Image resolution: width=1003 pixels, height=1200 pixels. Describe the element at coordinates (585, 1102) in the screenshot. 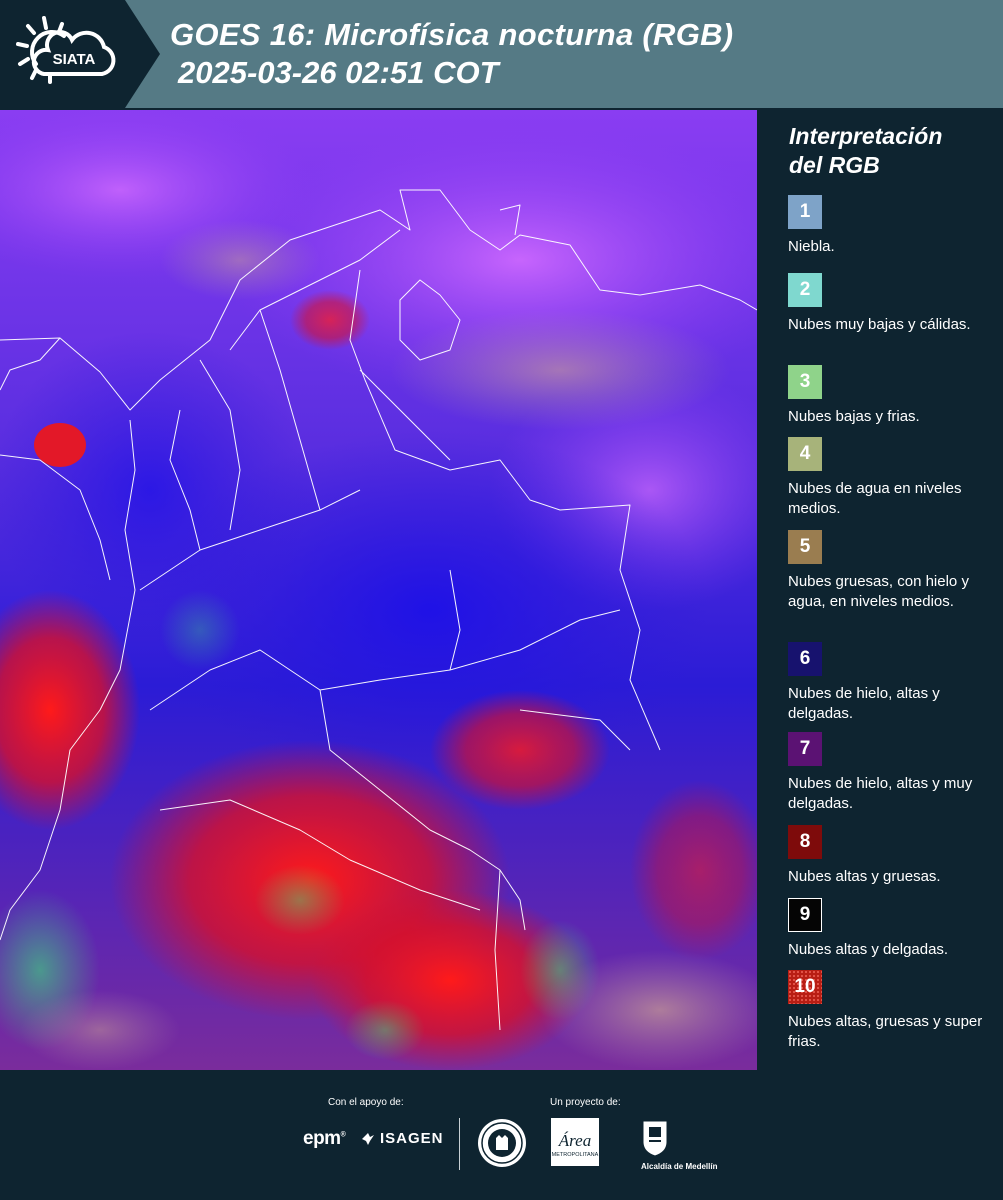

I see `project-label: Un proyecto de:` at that location.